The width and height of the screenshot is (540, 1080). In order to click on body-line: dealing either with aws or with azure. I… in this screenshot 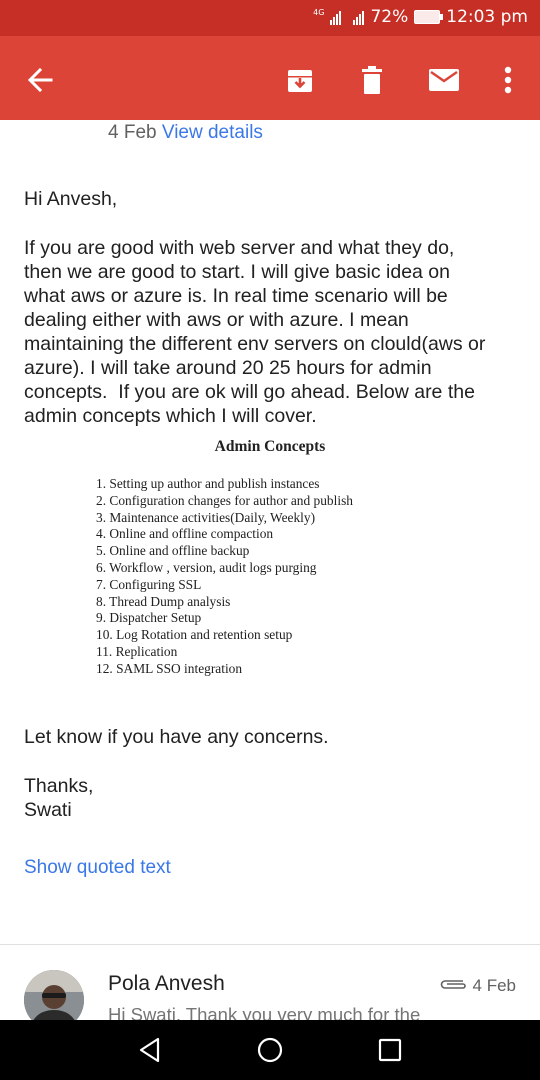, I will do `click(216, 320)`.